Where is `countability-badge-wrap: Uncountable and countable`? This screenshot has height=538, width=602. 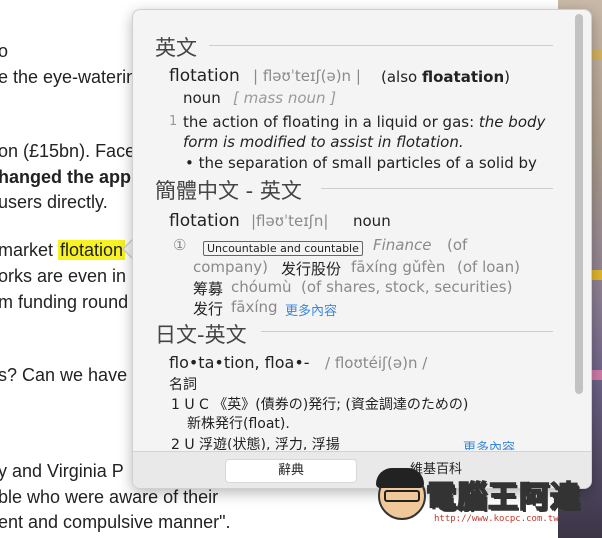
countability-badge-wrap: Uncountable and countable is located at coordinates (283, 247).